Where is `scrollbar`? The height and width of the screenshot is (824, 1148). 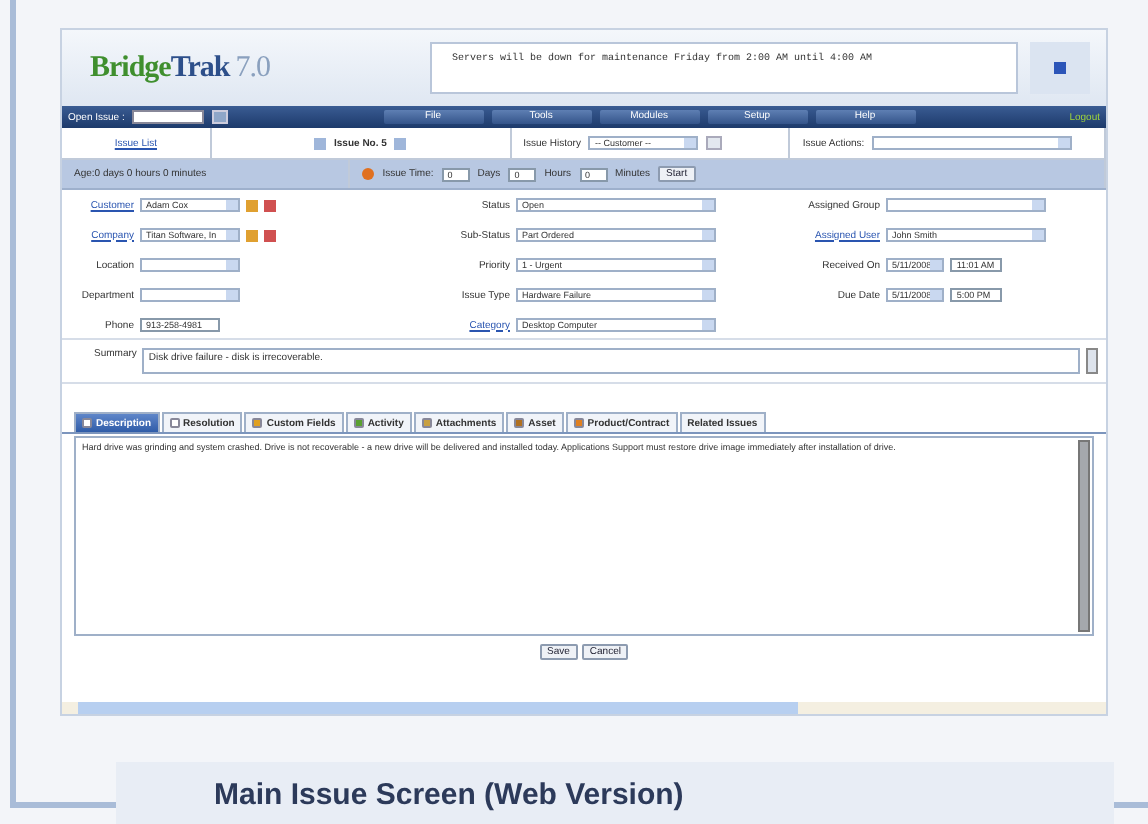 scrollbar is located at coordinates (584, 708).